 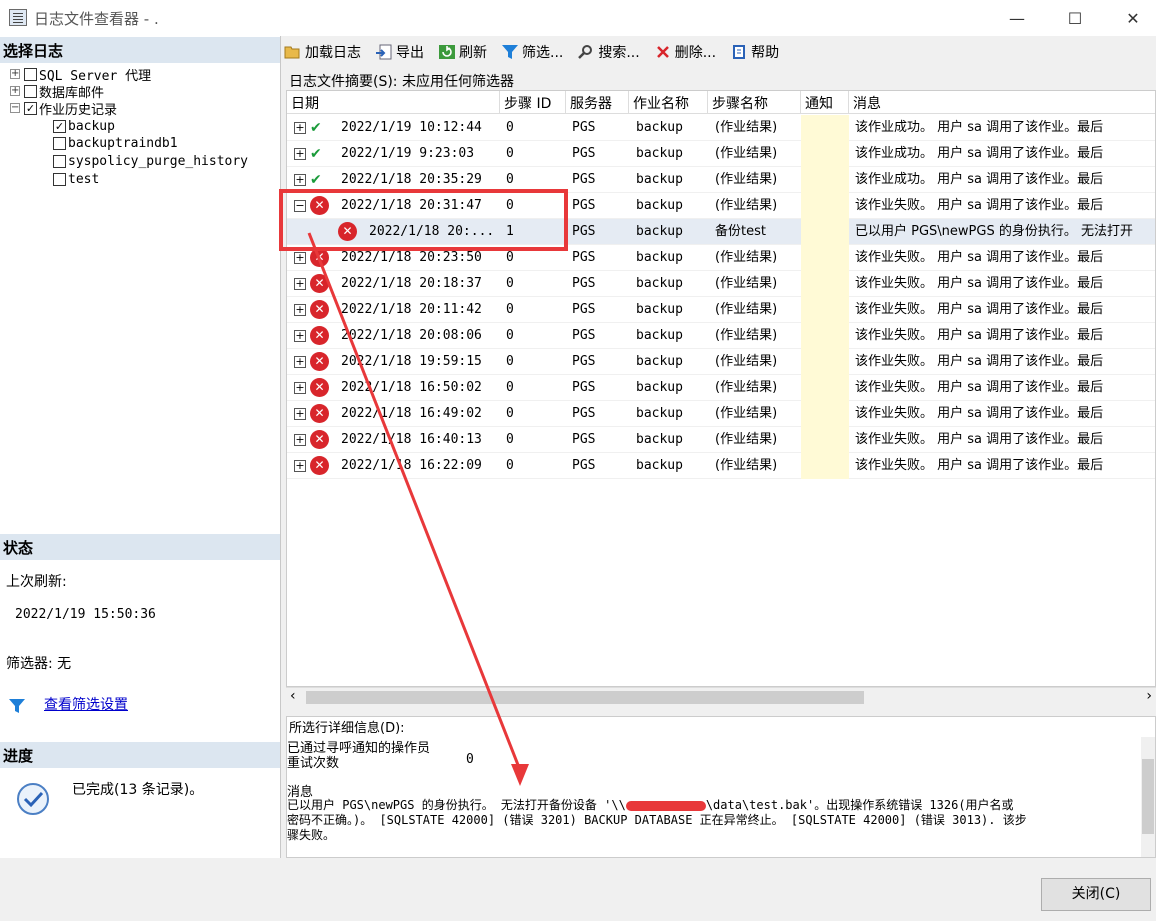 I want to click on scroll-right-icon: ›, so click(x=1149, y=696).